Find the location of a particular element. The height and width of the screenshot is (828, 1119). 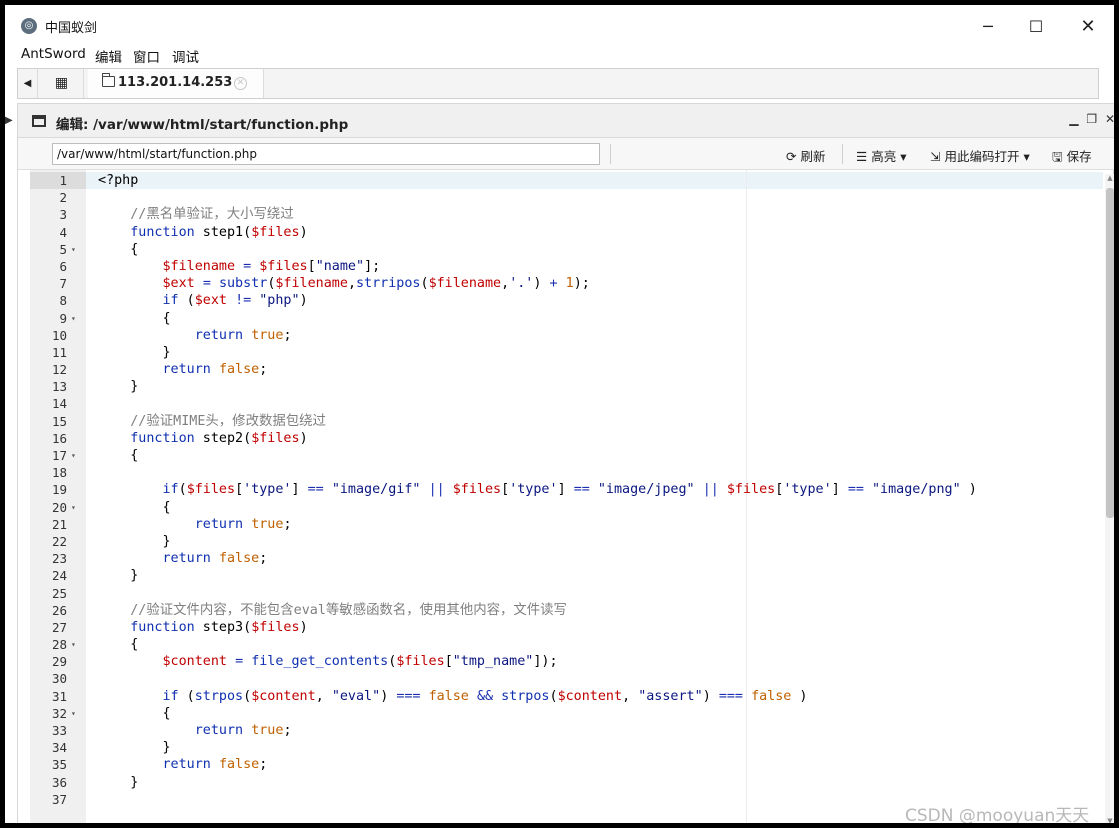

line-number: 30 is located at coordinates (59, 679).